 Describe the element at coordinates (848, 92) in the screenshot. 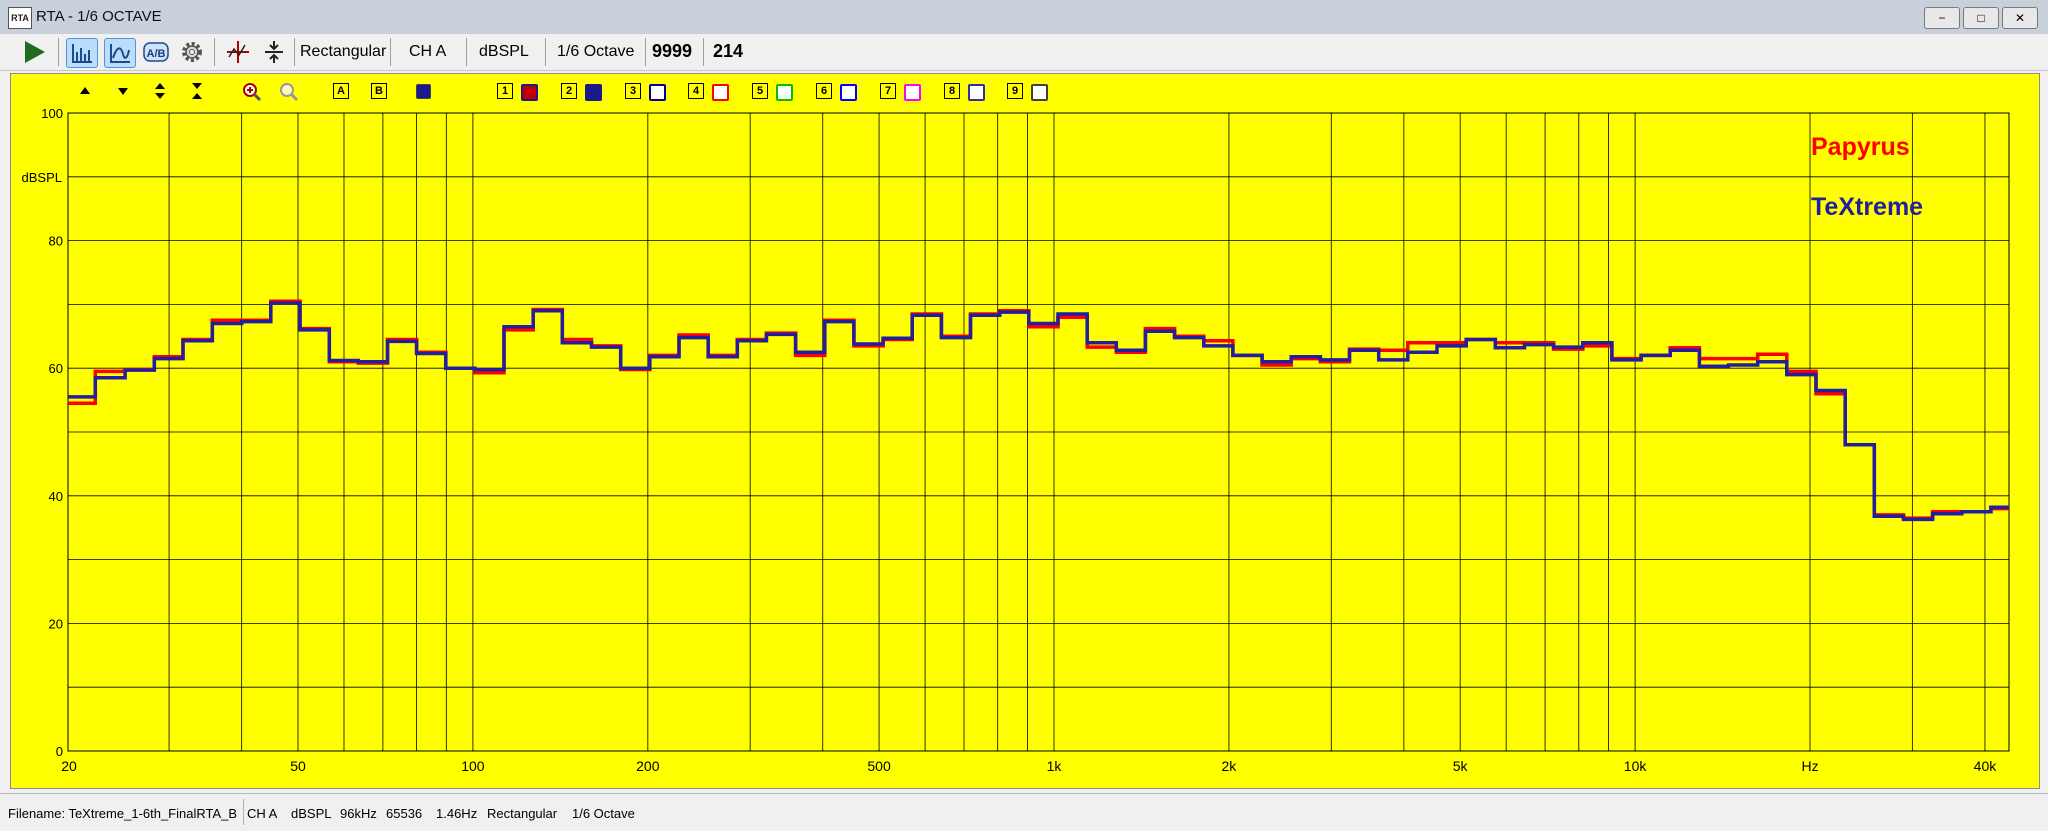

I see `trace-6-color-swatch` at that location.